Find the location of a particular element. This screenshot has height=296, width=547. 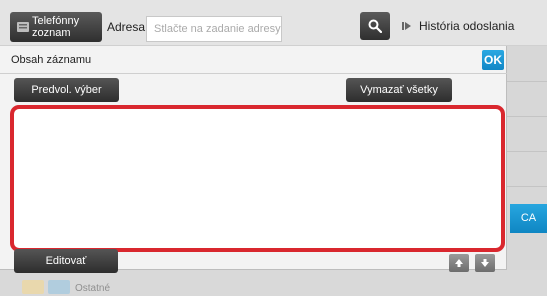

scroll-up-button is located at coordinates (459, 263).